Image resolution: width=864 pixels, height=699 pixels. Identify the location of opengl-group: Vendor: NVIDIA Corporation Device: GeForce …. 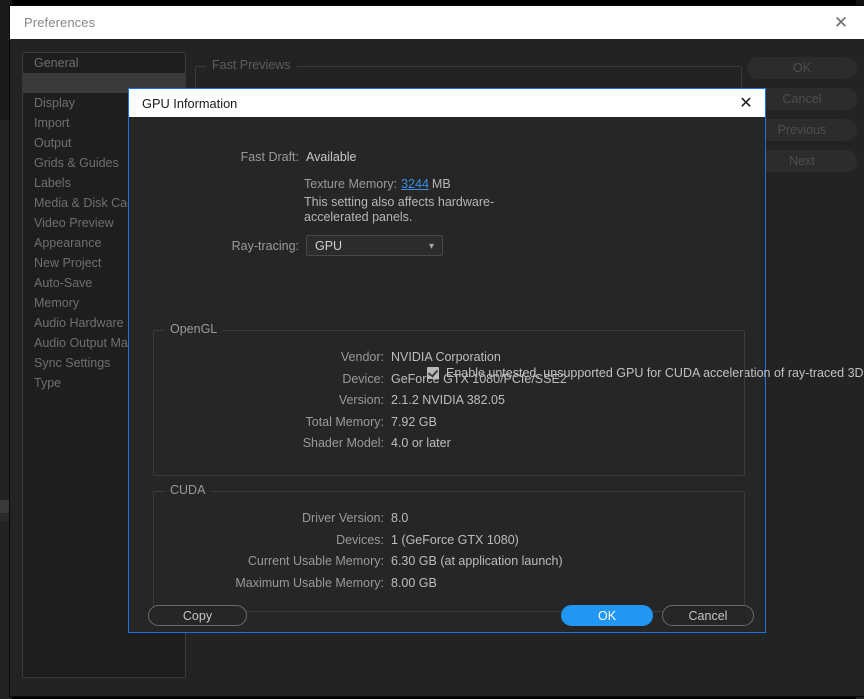
(449, 403).